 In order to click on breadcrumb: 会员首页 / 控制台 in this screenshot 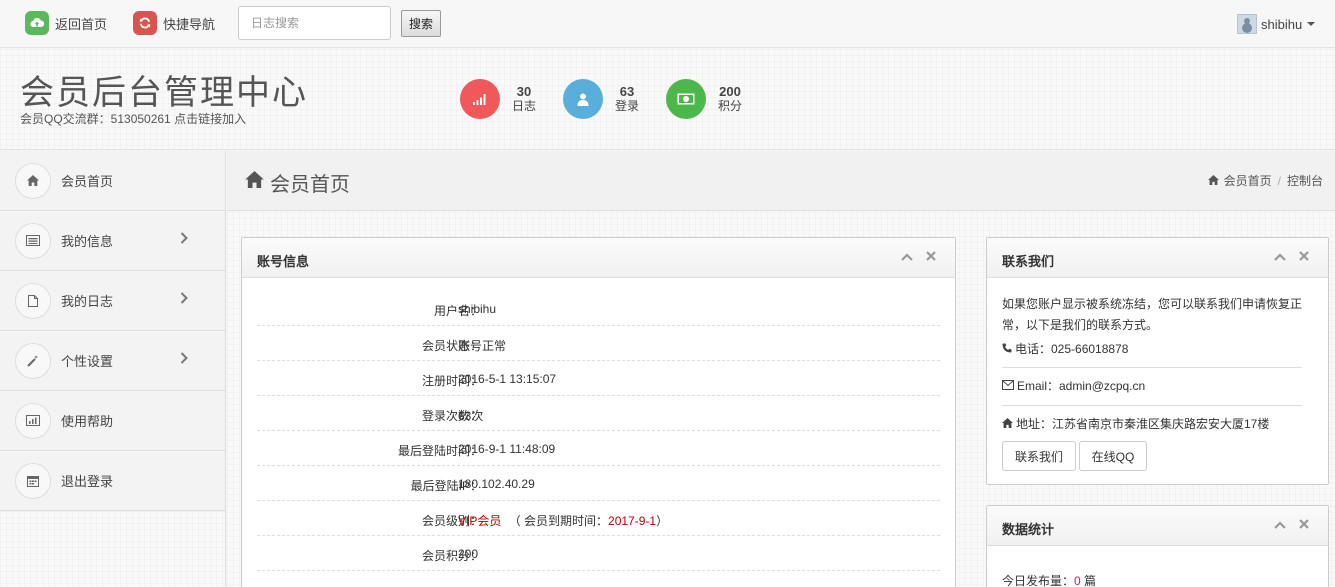, I will do `click(1265, 180)`.